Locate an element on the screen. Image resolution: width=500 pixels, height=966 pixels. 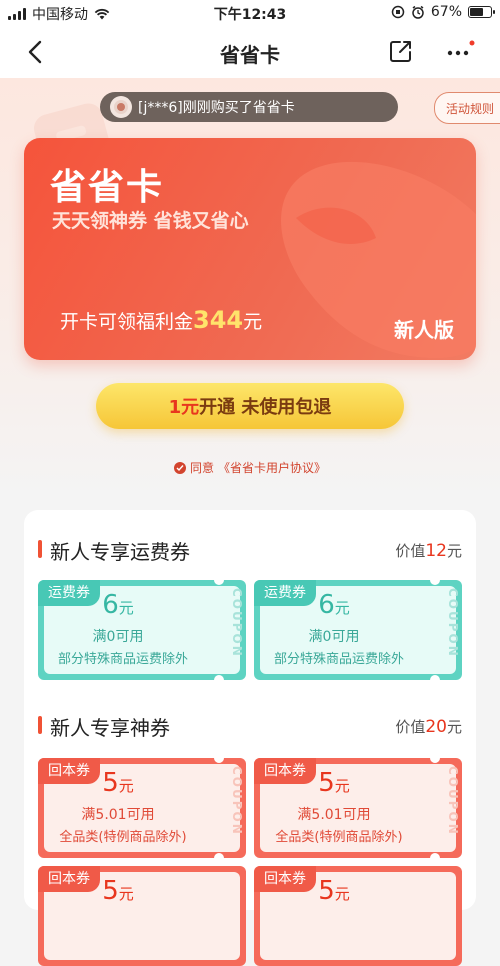
agreement-link: 《省省卡用户协议》 is located at coordinates (272, 467).